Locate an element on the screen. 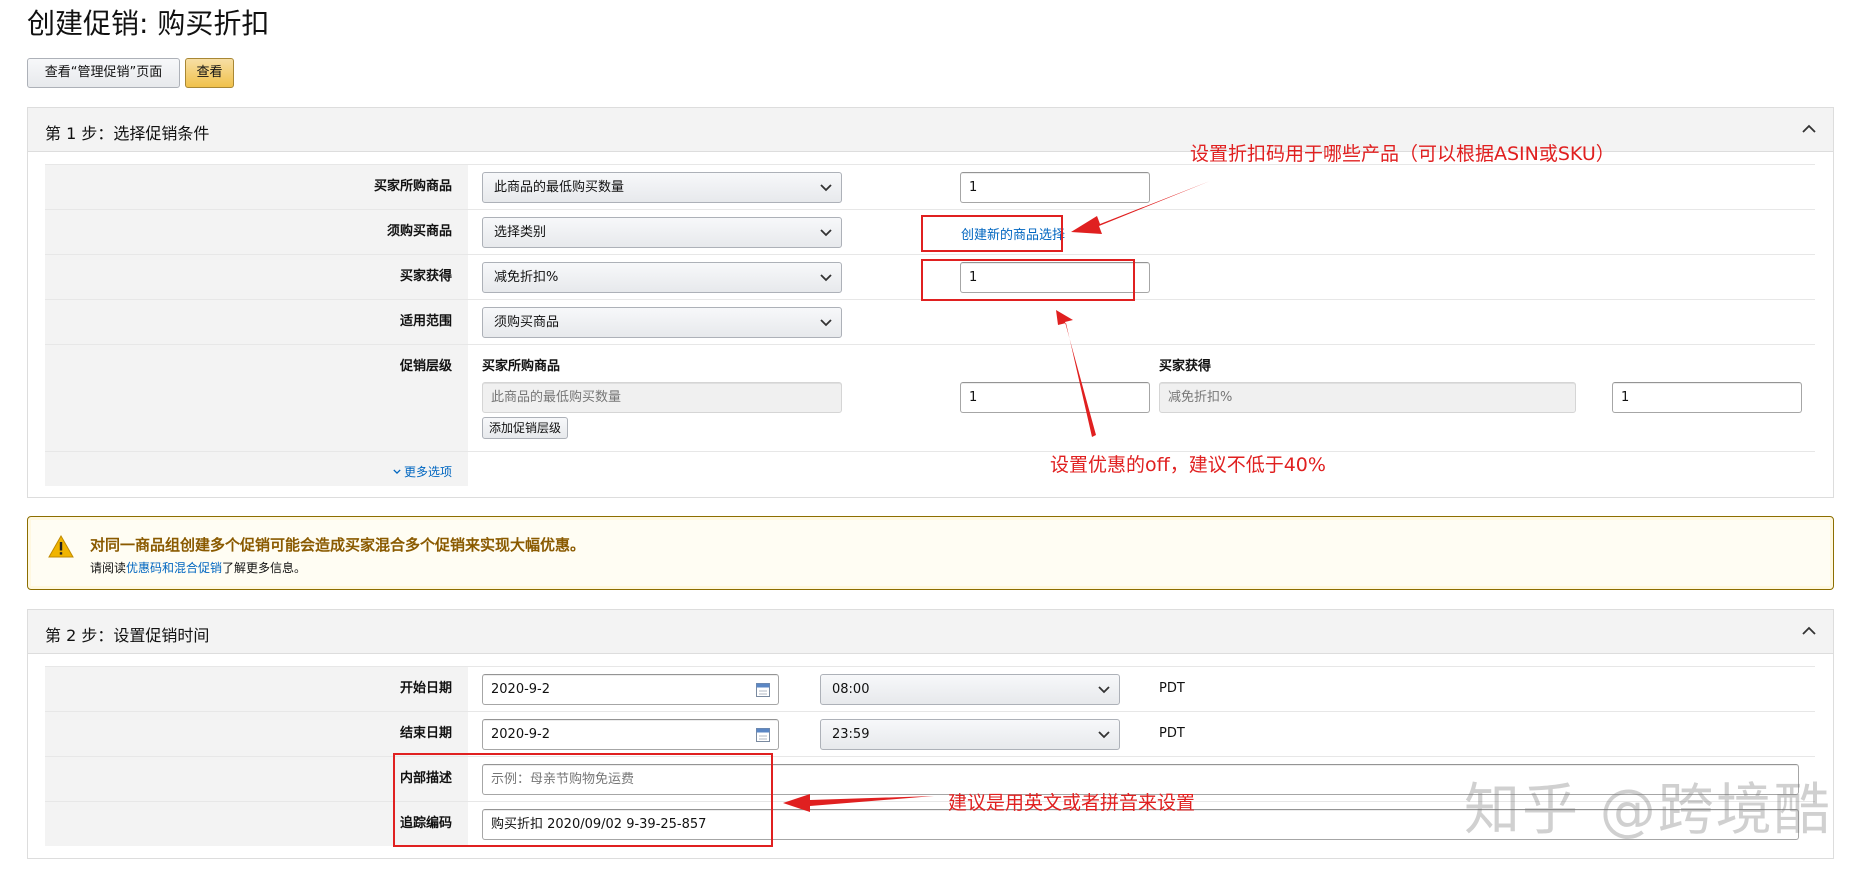 Image resolution: width=1858 pixels, height=876 pixels. buyer-gets-select: 减免折扣% is located at coordinates (662, 277).